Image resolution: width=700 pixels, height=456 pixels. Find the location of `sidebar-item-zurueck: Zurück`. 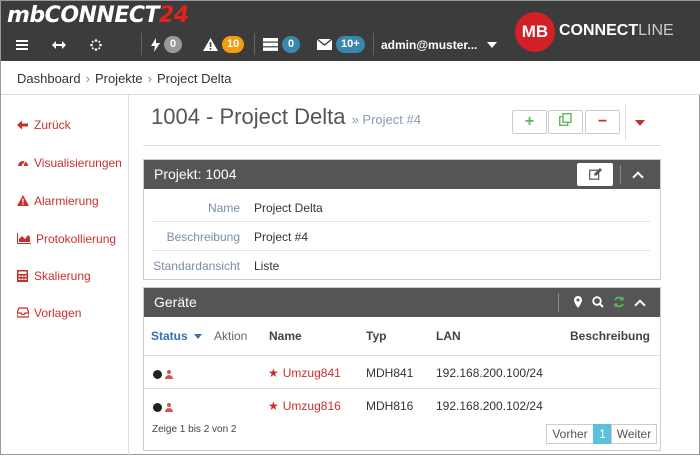

sidebar-item-zurueck: Zurück is located at coordinates (44, 125).